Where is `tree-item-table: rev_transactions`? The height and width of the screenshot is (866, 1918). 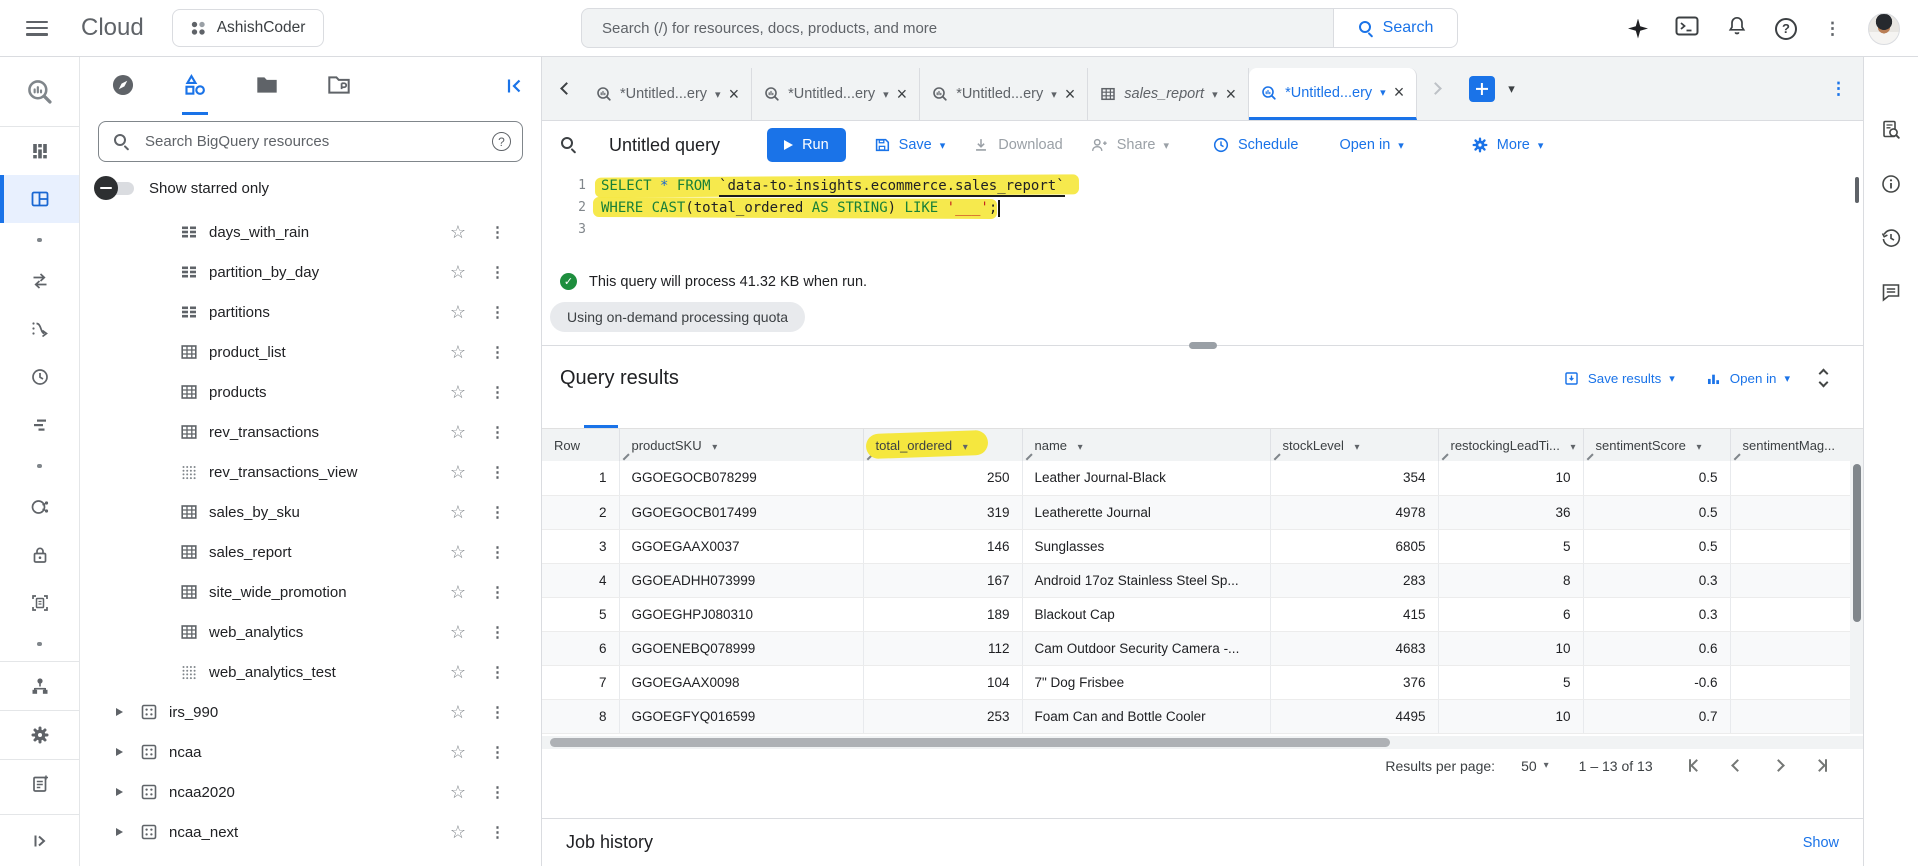
tree-item-table: rev_transactions is located at coordinates (310, 432).